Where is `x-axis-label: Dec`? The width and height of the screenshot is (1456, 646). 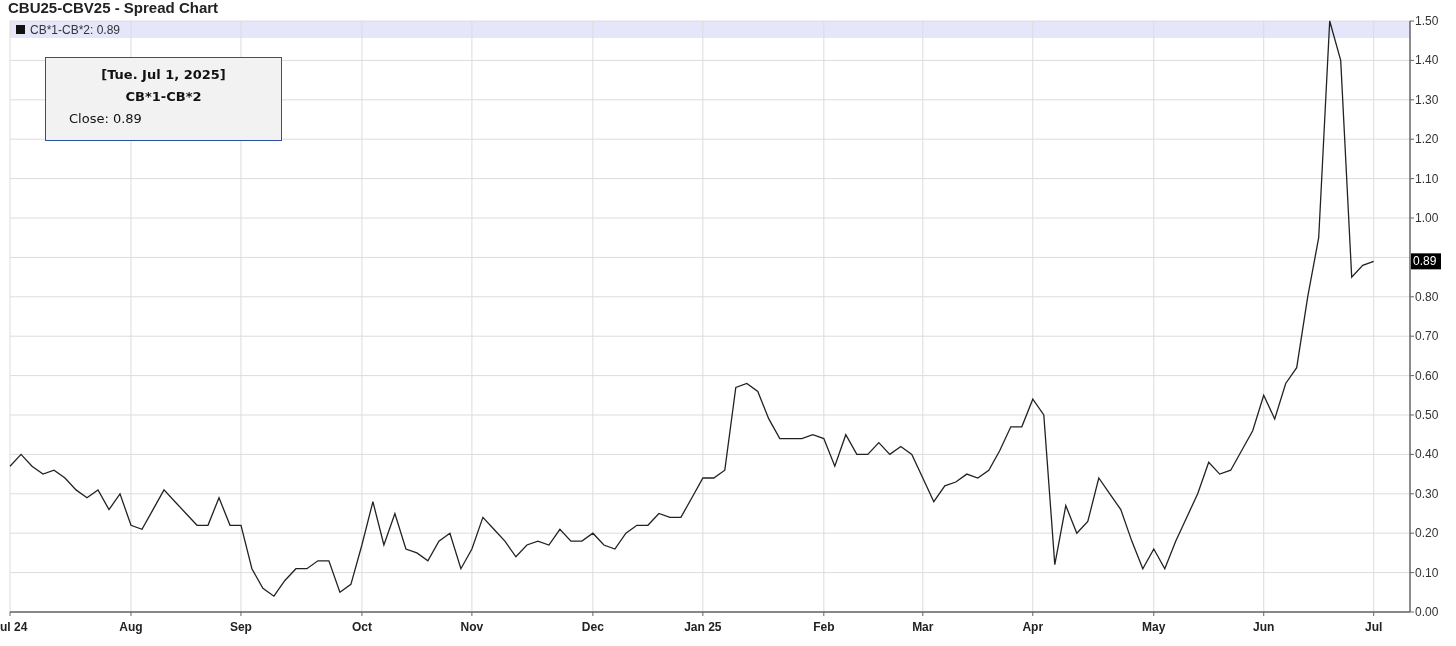 x-axis-label: Dec is located at coordinates (592, 627).